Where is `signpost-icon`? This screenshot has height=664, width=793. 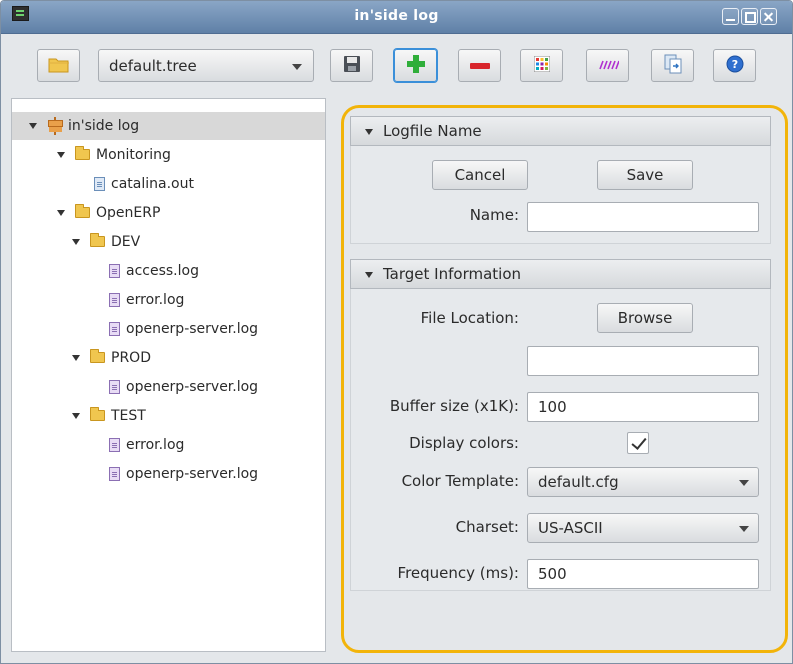
signpost-icon is located at coordinates (55, 126).